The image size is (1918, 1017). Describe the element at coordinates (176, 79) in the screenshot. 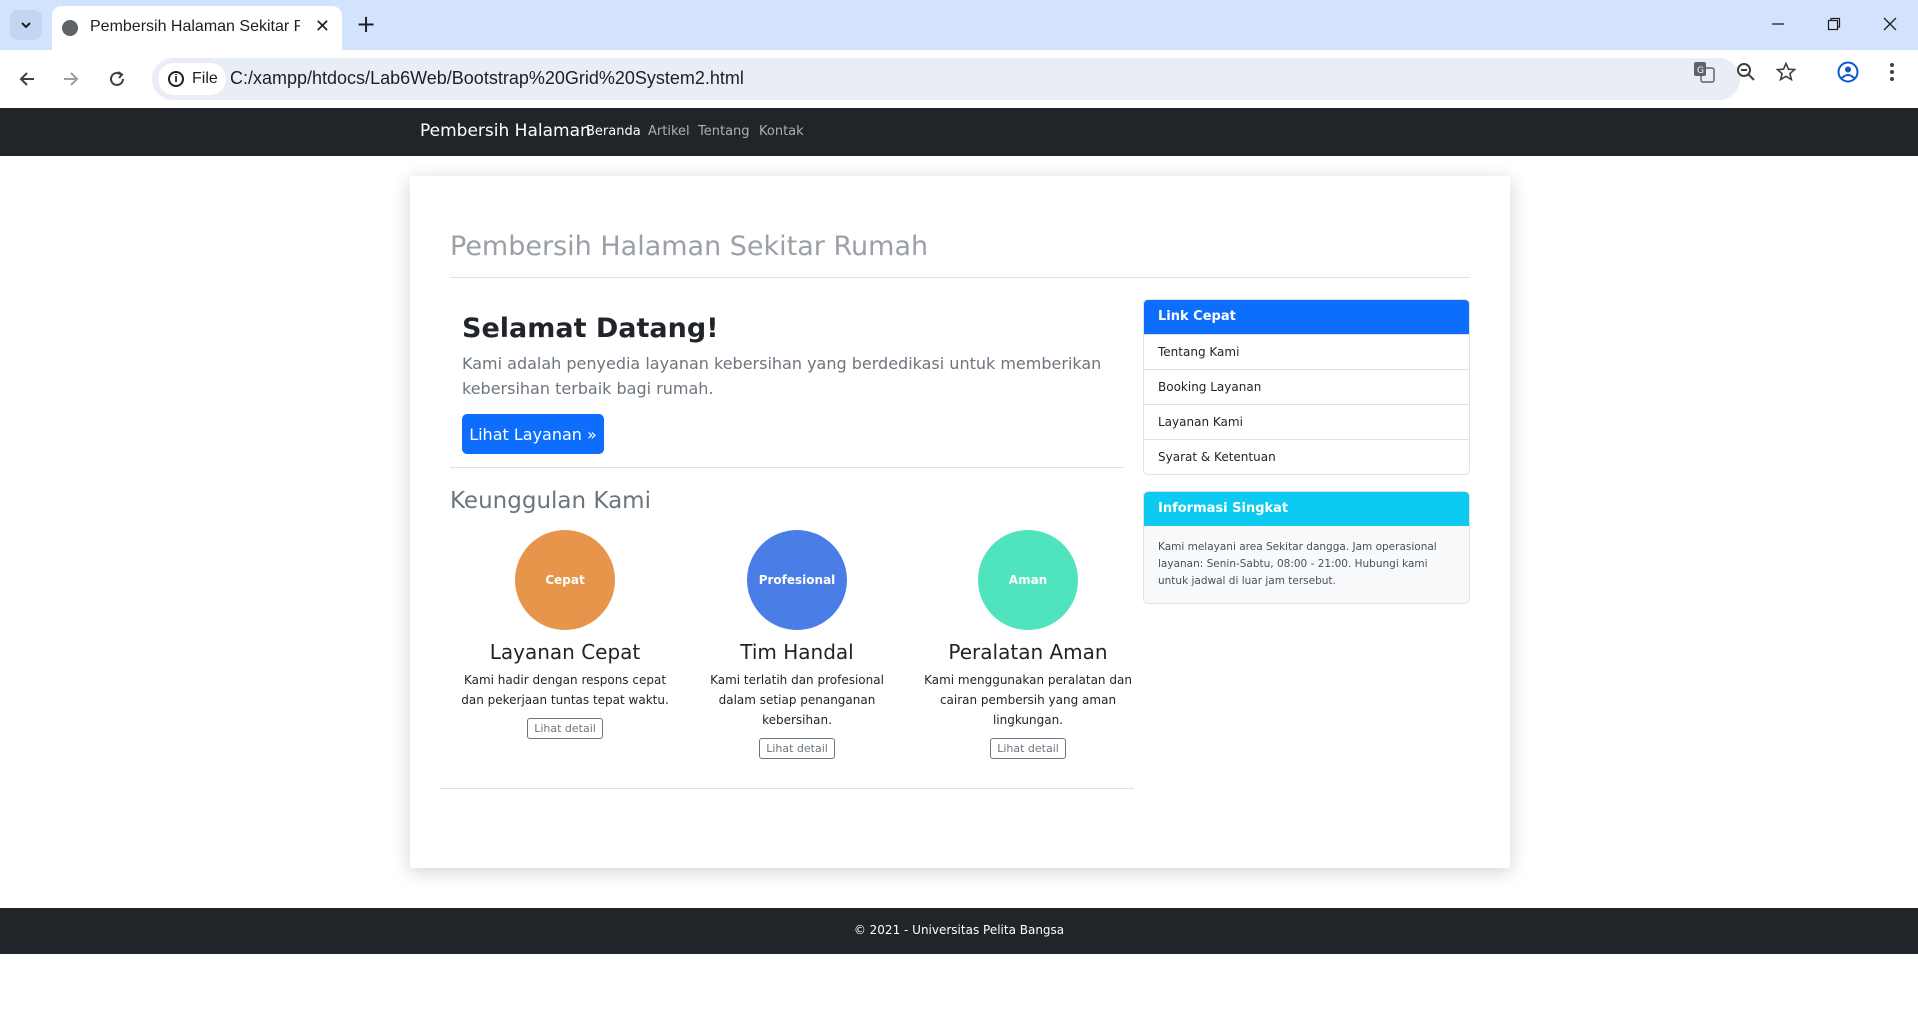

I see `info-icon: i` at that location.